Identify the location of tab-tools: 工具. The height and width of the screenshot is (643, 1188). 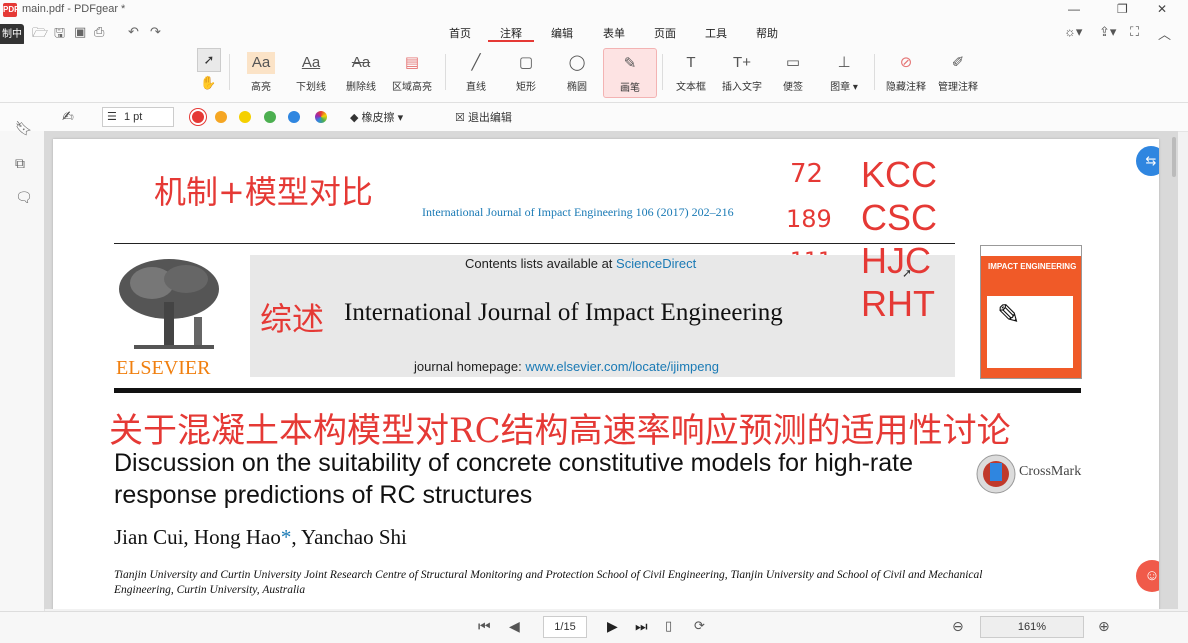
(716, 33).